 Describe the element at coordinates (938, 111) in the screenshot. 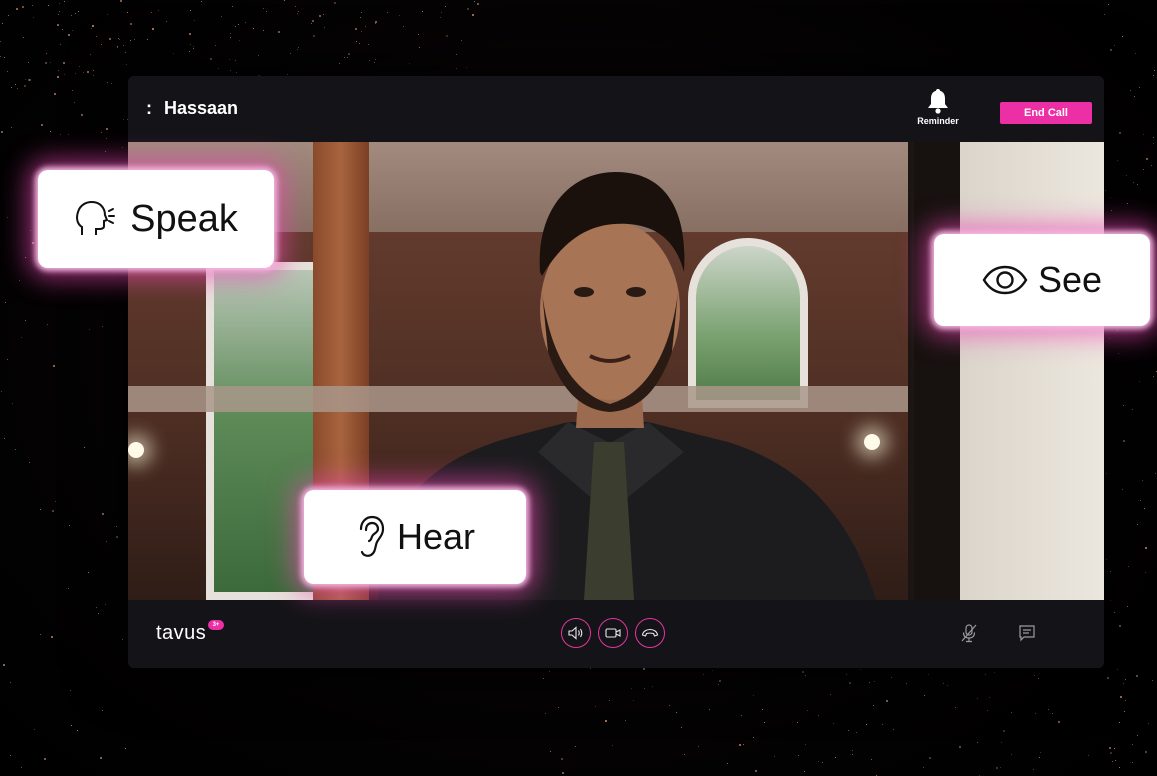

I see `reminder-button: Reminder` at that location.